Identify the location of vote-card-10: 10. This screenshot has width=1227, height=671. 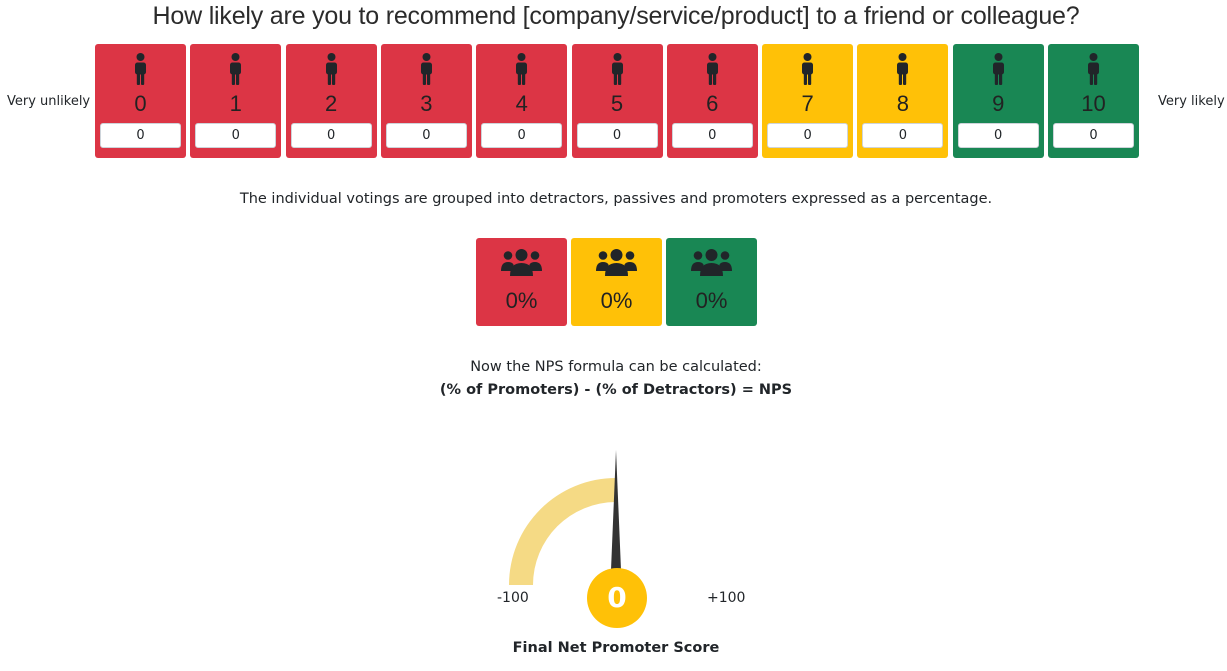
(1093, 101).